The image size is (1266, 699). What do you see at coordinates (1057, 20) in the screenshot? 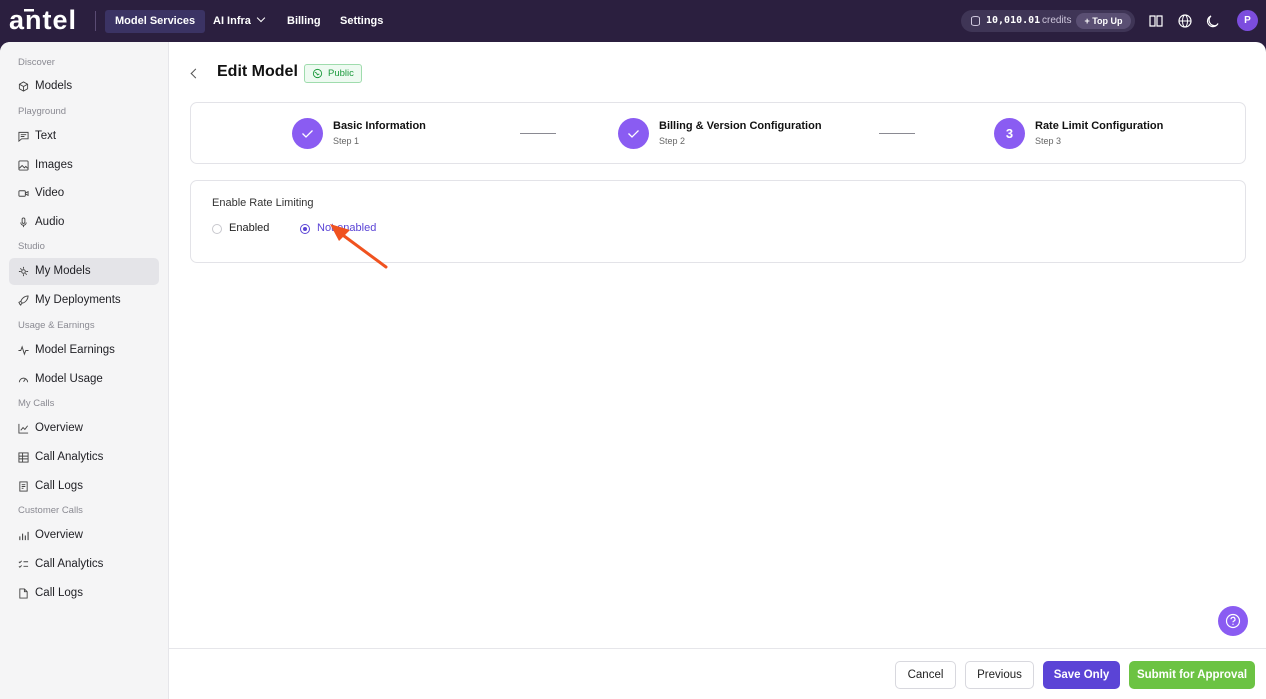
I see `credits-unit: credits` at bounding box center [1057, 20].